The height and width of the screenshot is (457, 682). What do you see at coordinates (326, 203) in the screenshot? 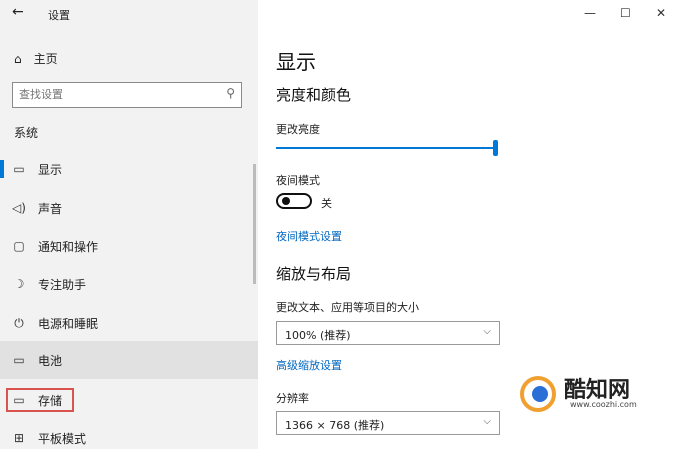
I see `night-mode-state: 关` at bounding box center [326, 203].